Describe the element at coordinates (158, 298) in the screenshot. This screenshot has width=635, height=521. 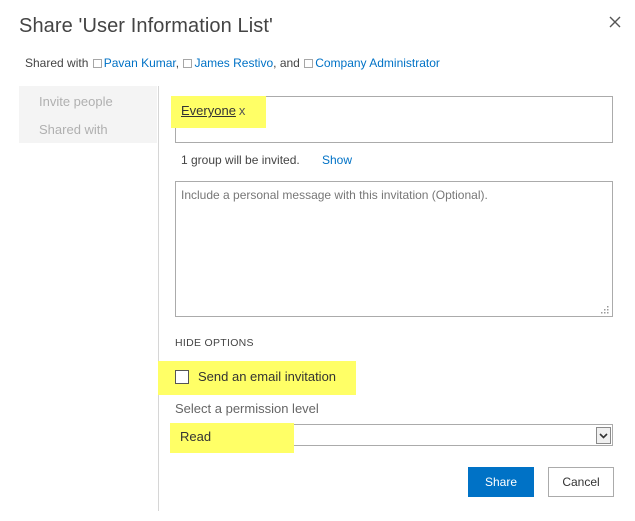
I see `divider` at that location.